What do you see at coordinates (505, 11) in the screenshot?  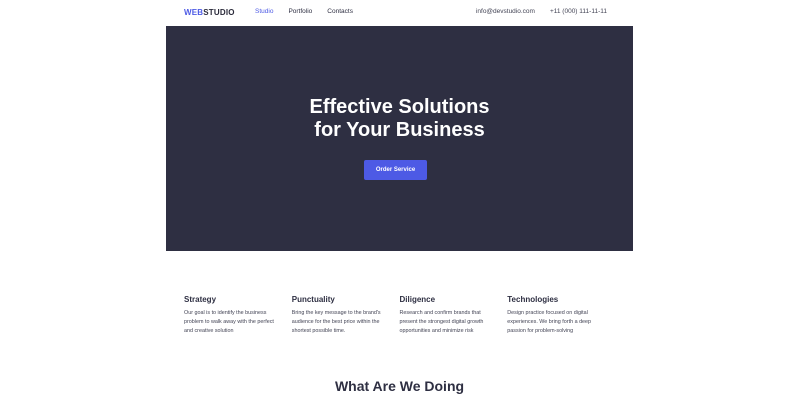 I see `email-link: info@devstudio.com` at bounding box center [505, 11].